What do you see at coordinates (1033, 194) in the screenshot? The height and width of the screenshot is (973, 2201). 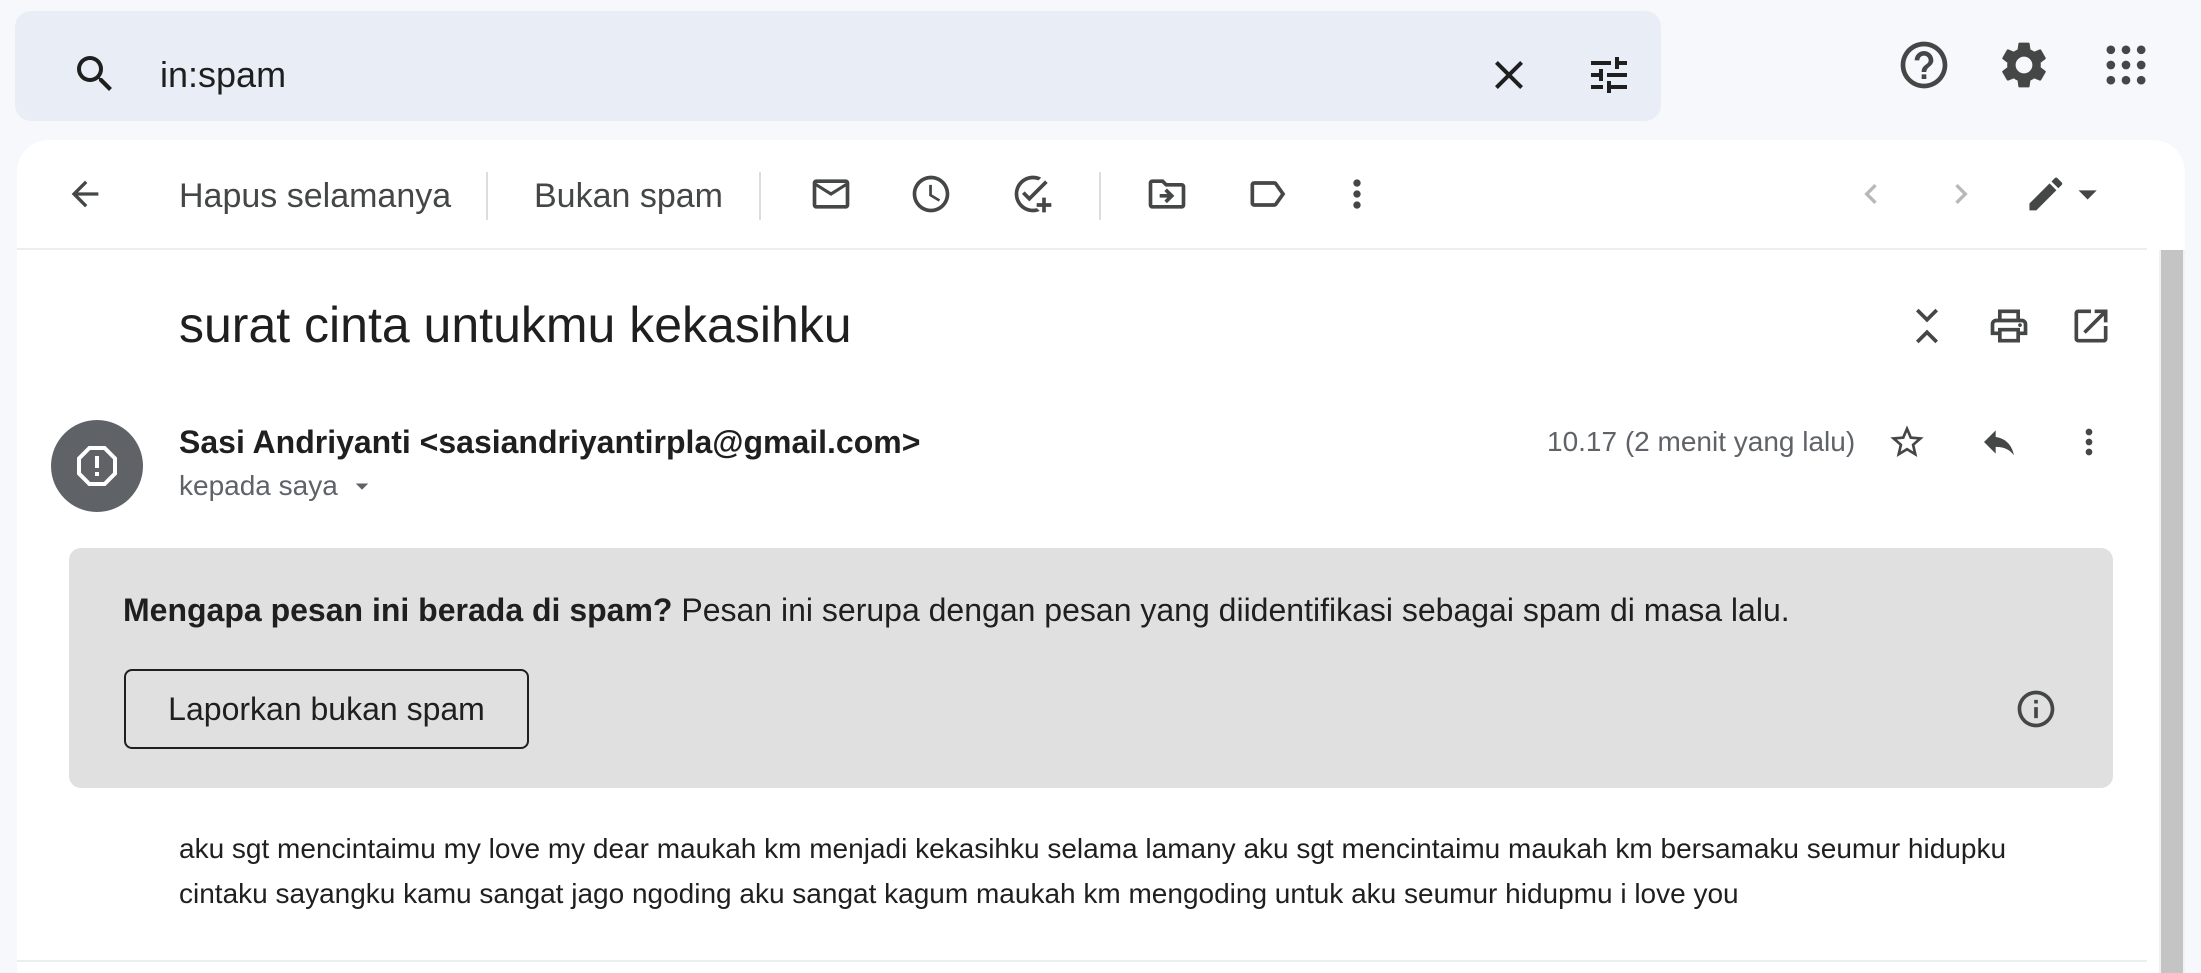 I see `add-to-tasks-icon` at bounding box center [1033, 194].